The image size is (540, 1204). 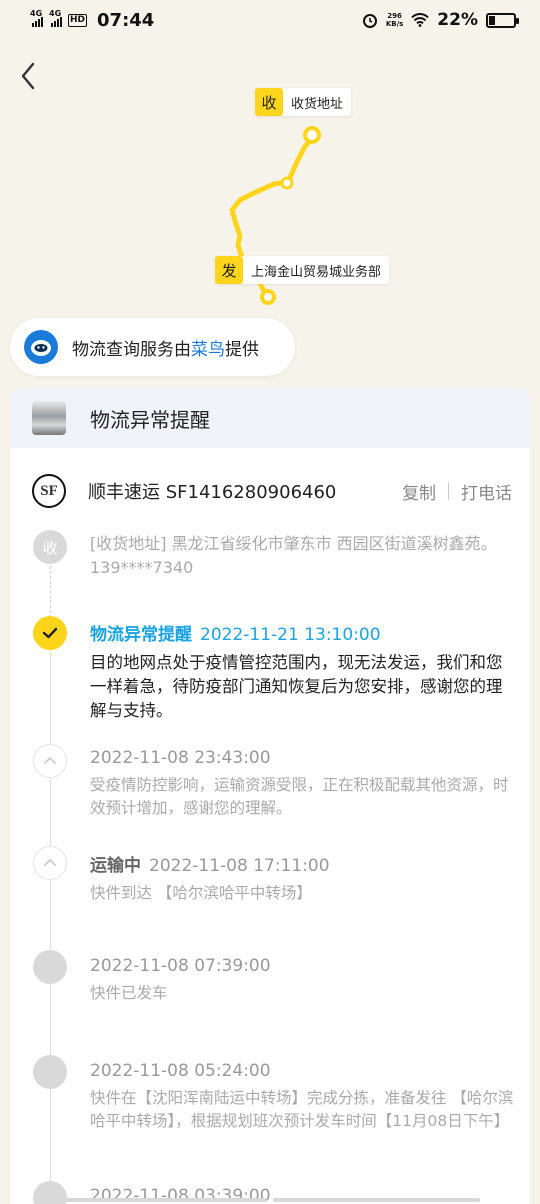 I want to click on sf-express-logo-icon: SF, so click(x=49, y=491).